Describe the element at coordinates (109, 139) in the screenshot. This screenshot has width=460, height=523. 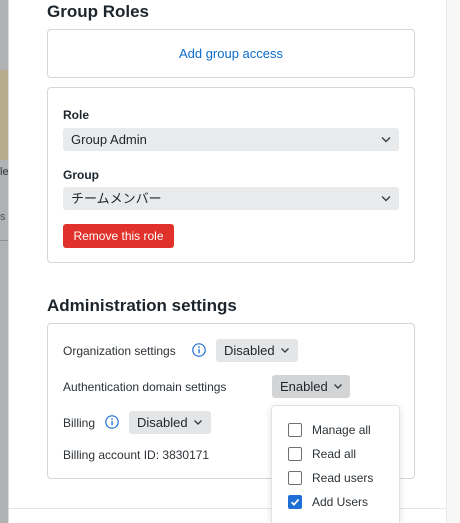
I see `role-select-value: Group Admin` at that location.